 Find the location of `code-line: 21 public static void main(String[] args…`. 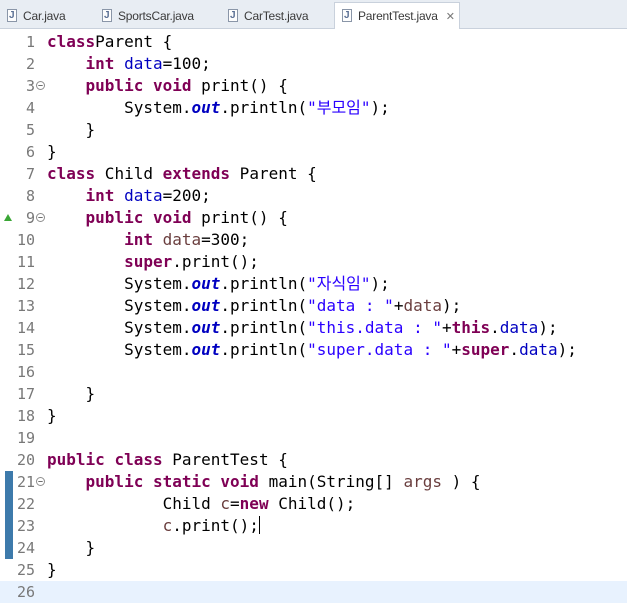

code-line: 21 public static void main(String[] args… is located at coordinates (313, 482).